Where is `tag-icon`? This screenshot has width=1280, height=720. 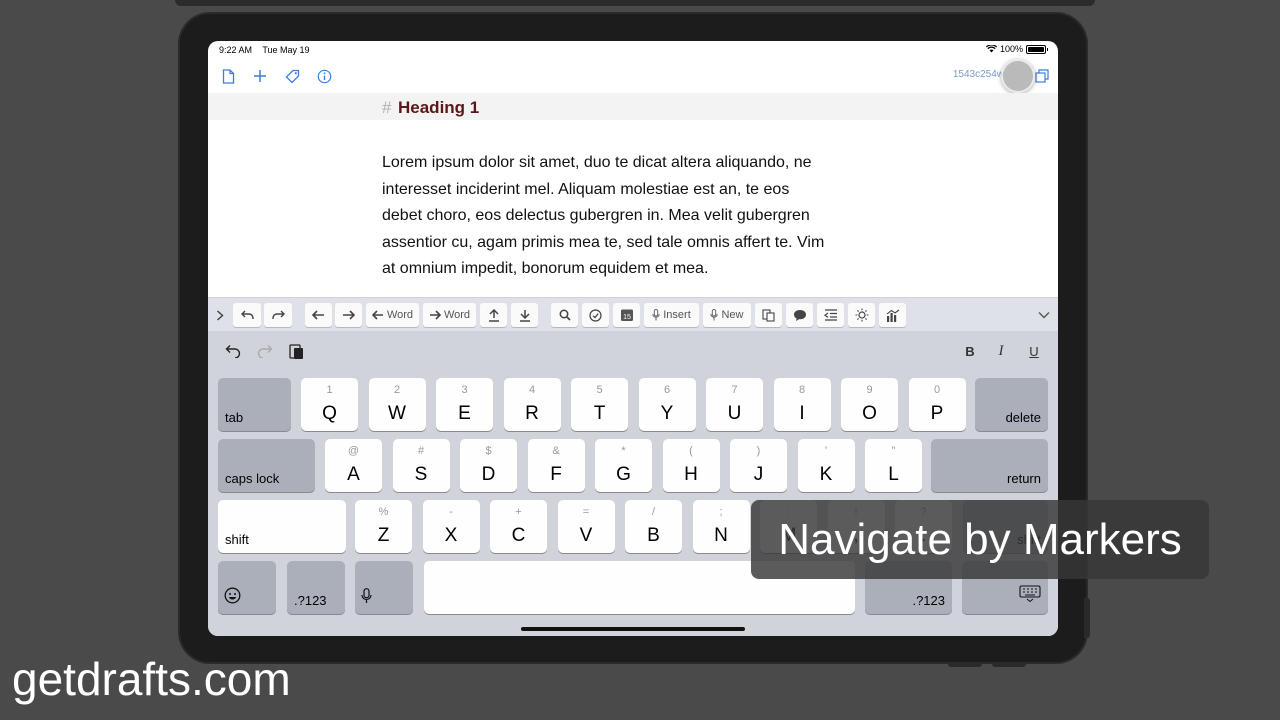
tag-icon is located at coordinates (292, 76).